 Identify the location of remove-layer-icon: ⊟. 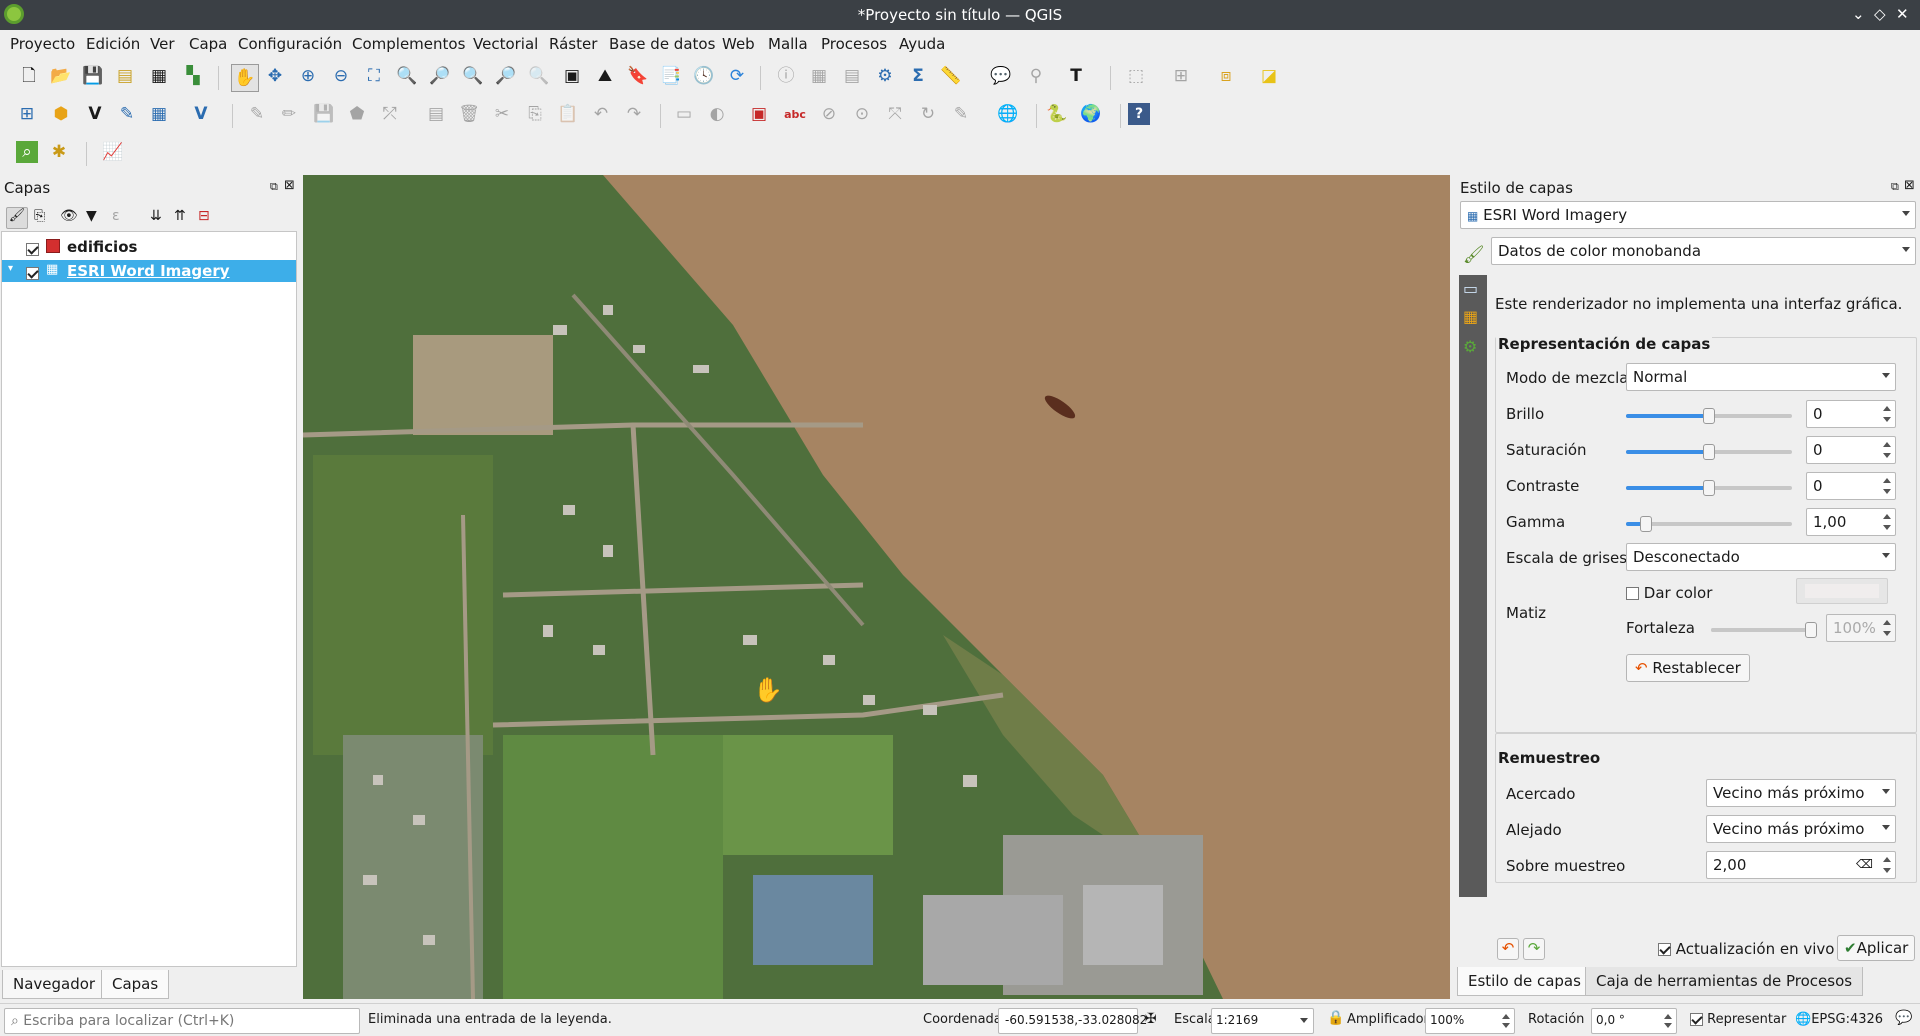
(204, 216).